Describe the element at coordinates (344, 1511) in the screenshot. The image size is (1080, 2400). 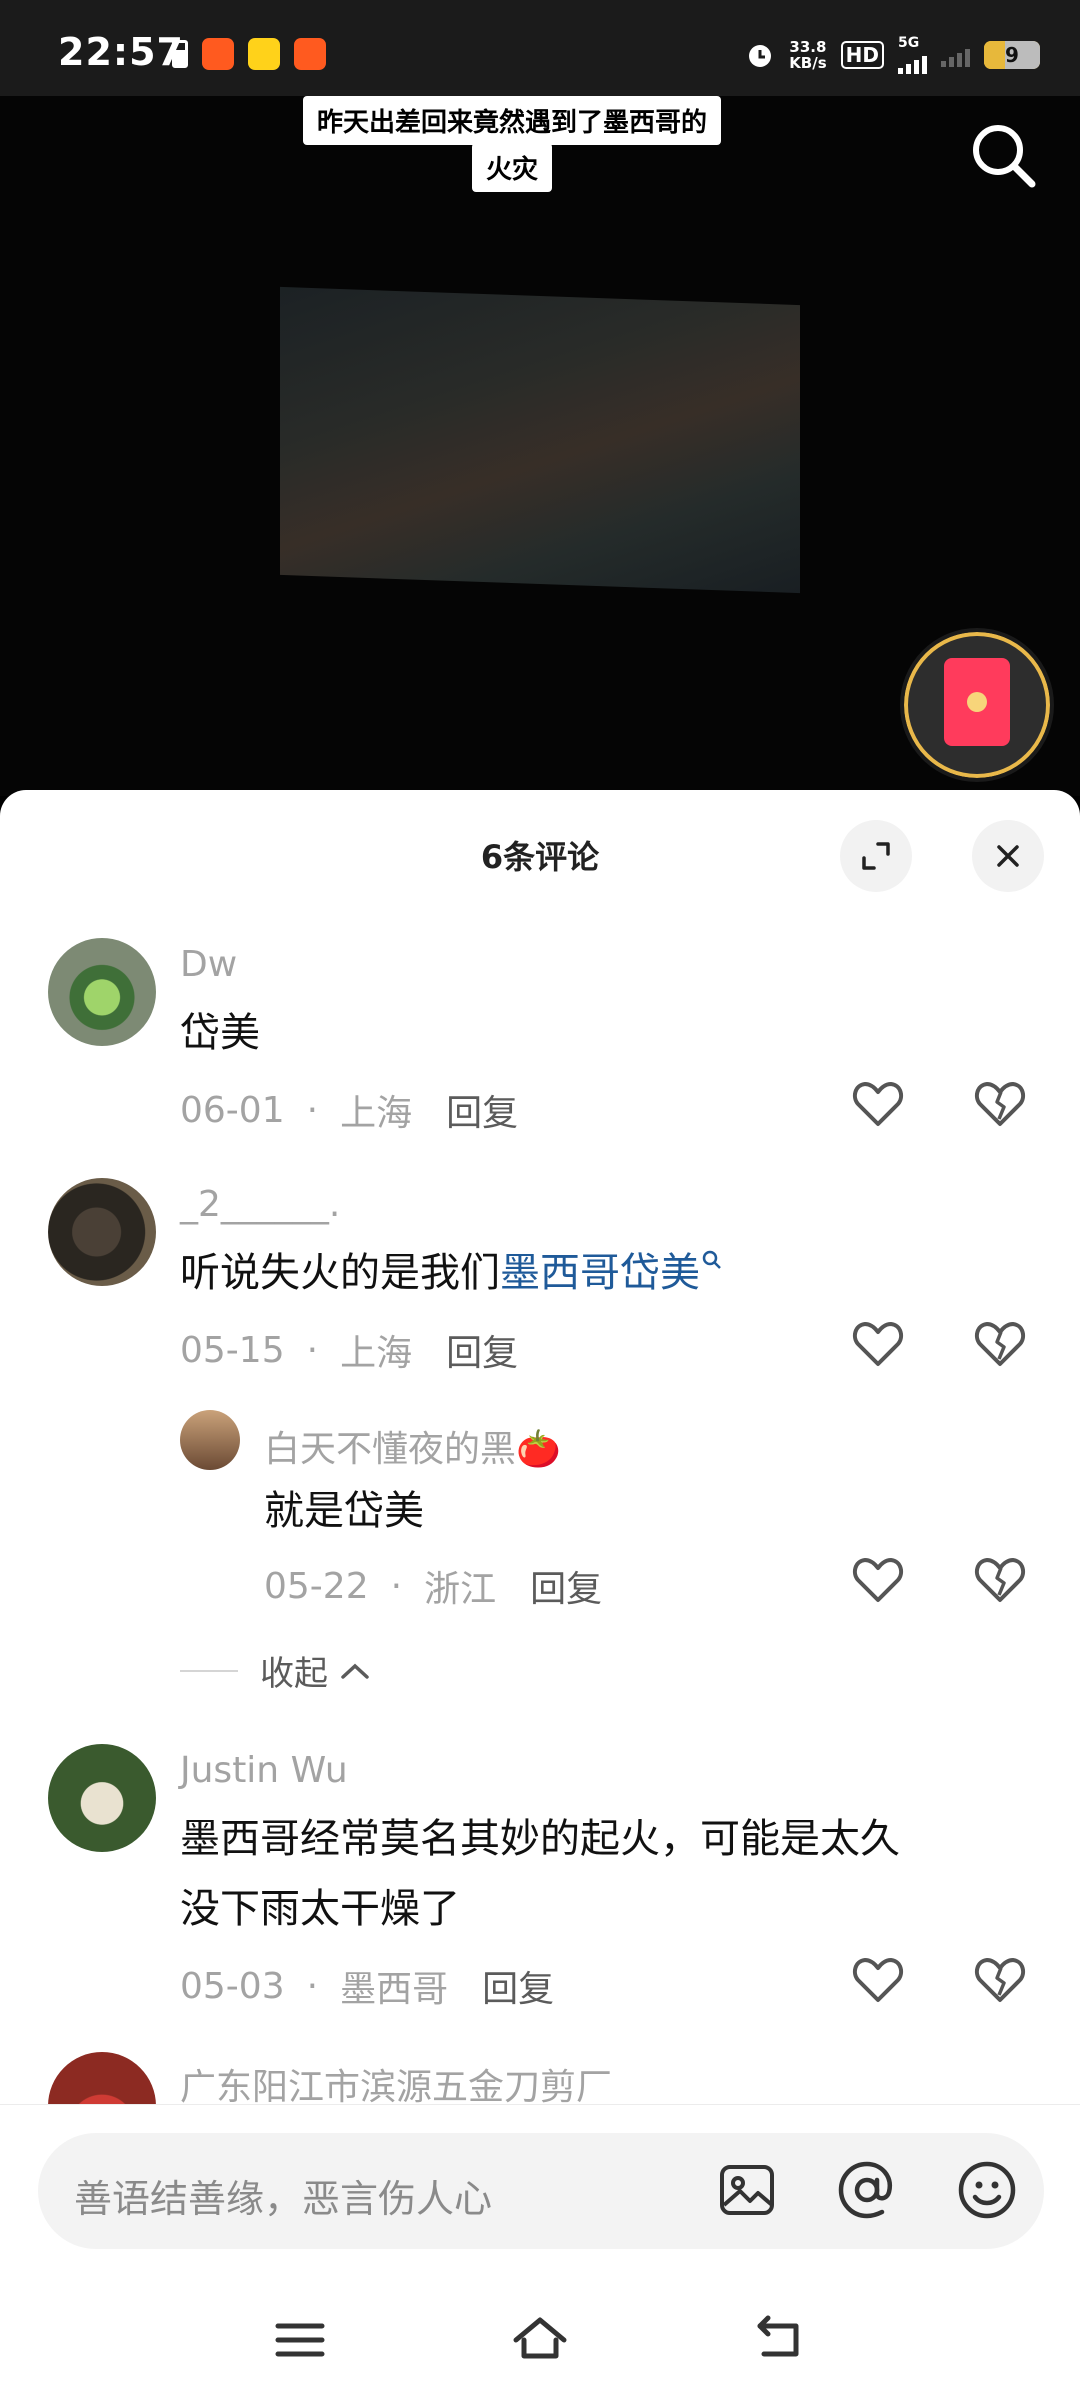
I see `comment-text: 就是岱美` at that location.